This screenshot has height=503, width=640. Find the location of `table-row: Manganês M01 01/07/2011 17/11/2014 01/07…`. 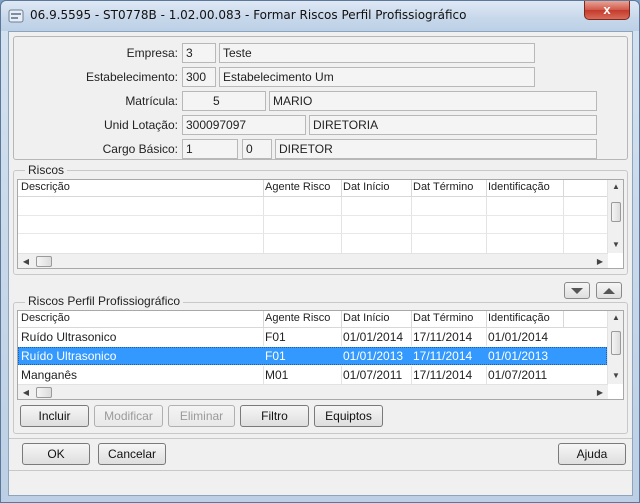

table-row: Manganês M01 01/07/2011 17/11/2014 01/07… is located at coordinates (312, 375).